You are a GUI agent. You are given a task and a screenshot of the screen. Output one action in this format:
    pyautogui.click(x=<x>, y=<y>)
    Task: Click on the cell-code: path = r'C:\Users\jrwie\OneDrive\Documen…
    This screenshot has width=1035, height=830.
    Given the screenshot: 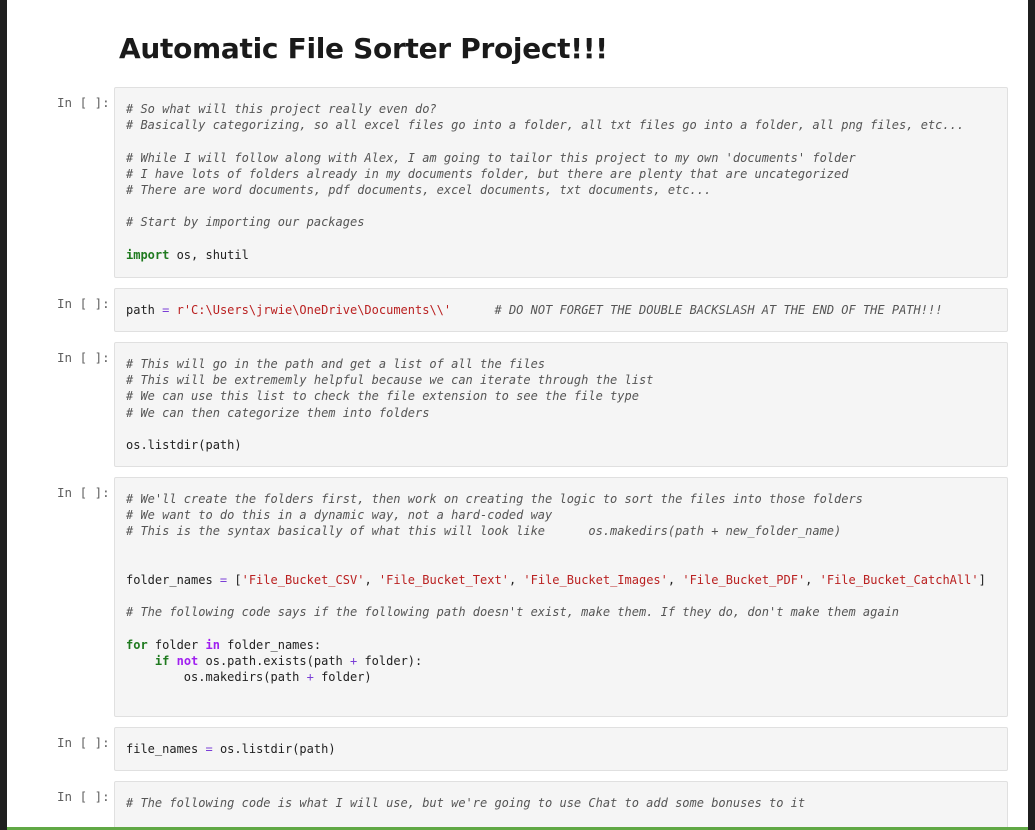 What is the action you would take?
    pyautogui.click(x=561, y=310)
    